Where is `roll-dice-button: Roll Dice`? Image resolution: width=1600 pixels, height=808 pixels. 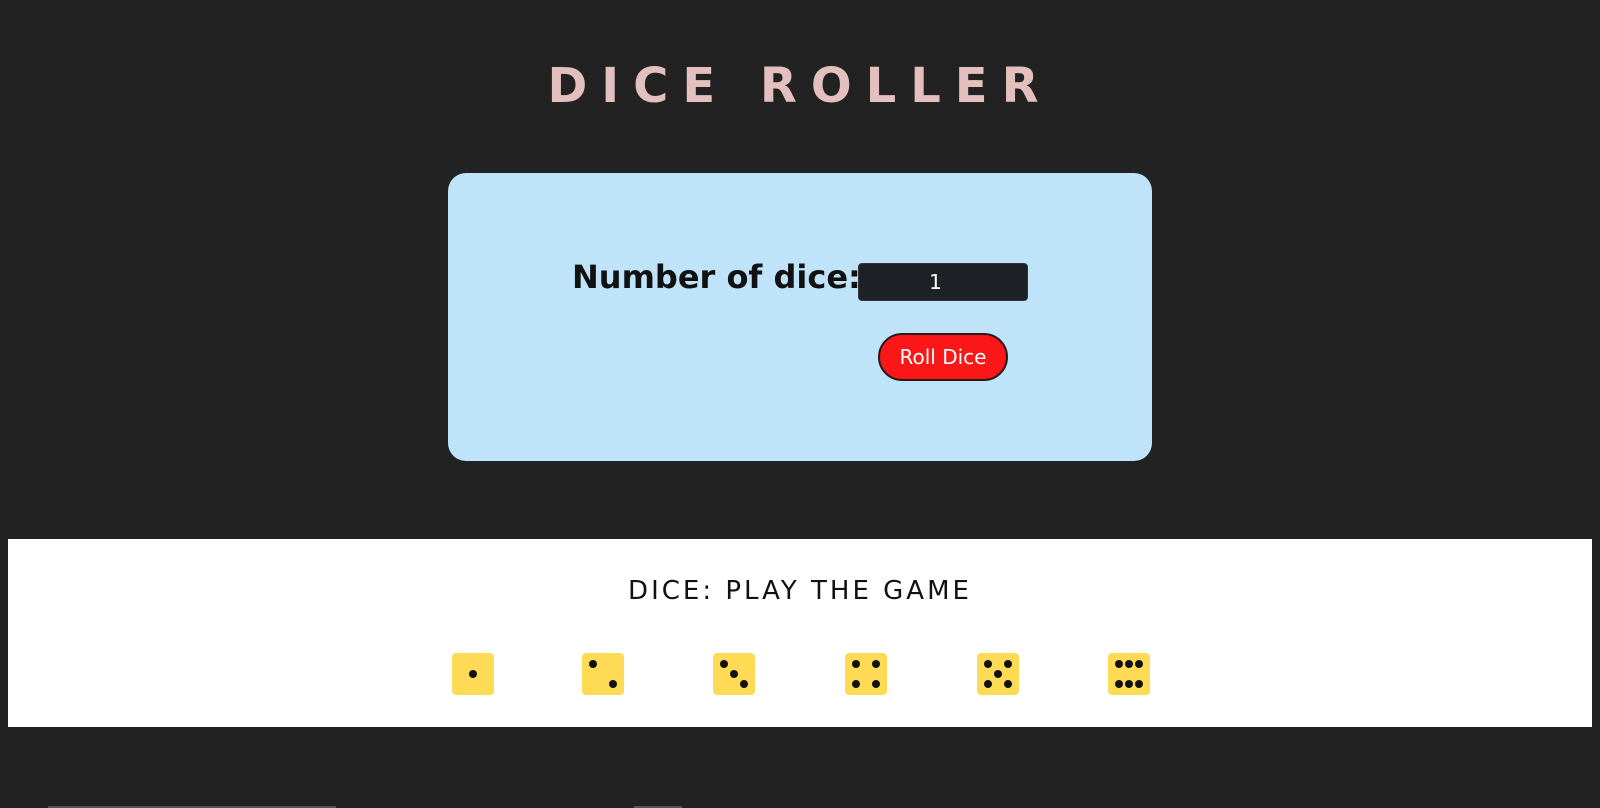
roll-dice-button: Roll Dice is located at coordinates (943, 357).